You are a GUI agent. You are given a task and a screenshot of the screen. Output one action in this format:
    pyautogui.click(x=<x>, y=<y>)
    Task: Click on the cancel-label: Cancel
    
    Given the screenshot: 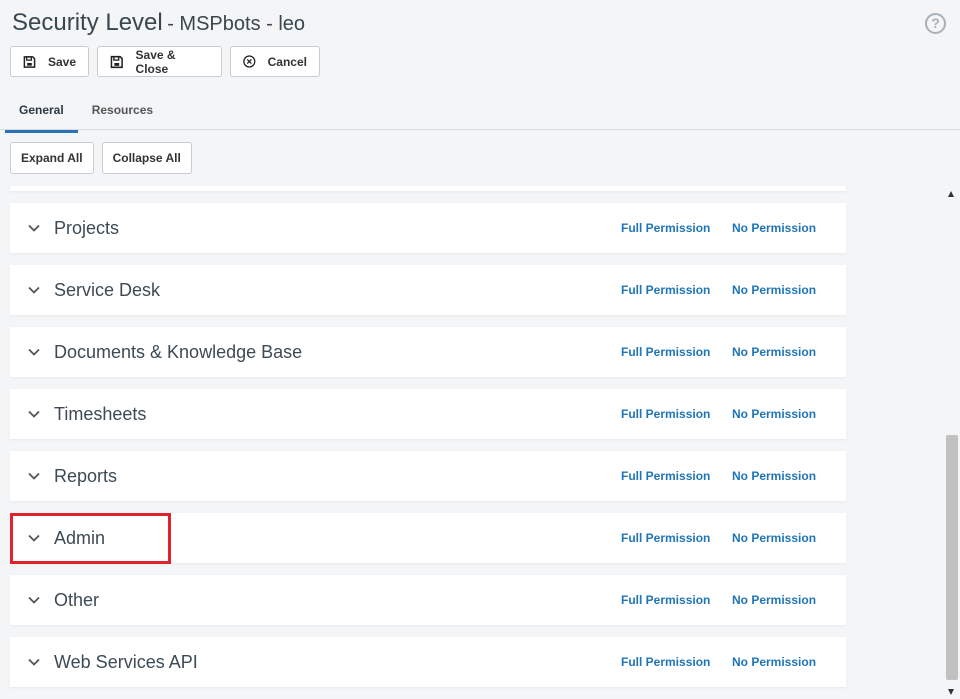 What is the action you would take?
    pyautogui.click(x=287, y=61)
    